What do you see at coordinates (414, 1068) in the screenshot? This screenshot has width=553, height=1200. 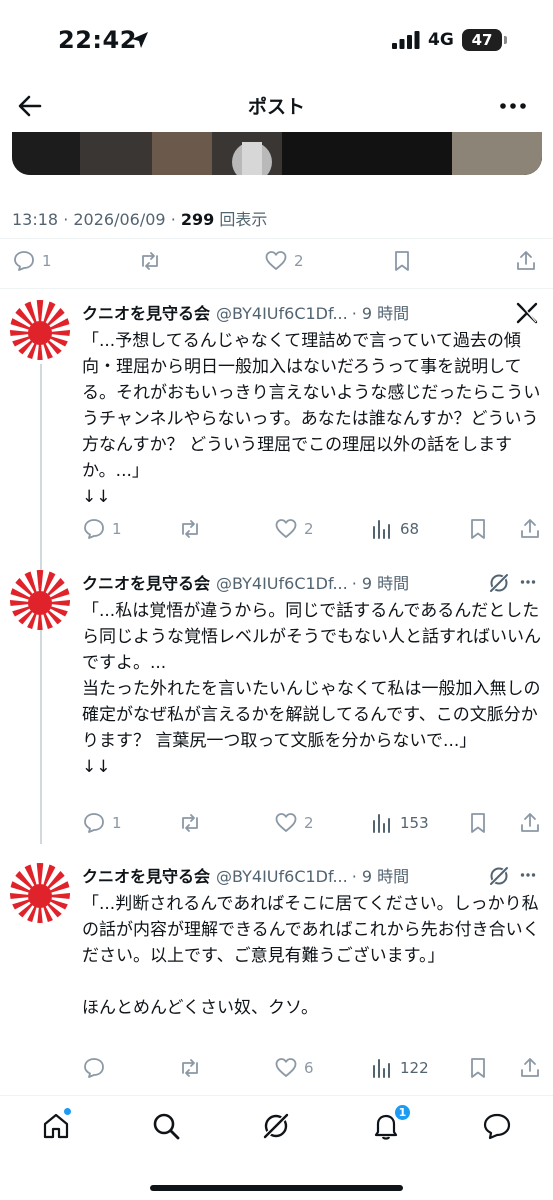 I see `view-count: 122` at bounding box center [414, 1068].